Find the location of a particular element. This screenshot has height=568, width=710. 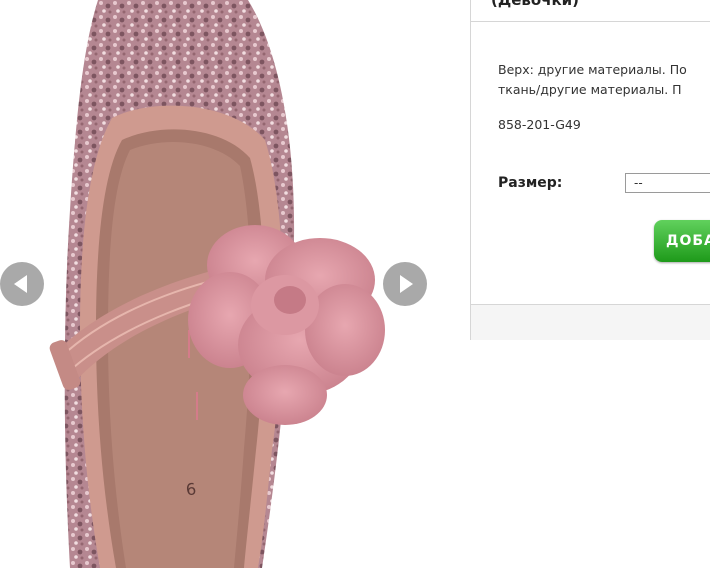

chevron-right-icon is located at coordinates (406, 284).